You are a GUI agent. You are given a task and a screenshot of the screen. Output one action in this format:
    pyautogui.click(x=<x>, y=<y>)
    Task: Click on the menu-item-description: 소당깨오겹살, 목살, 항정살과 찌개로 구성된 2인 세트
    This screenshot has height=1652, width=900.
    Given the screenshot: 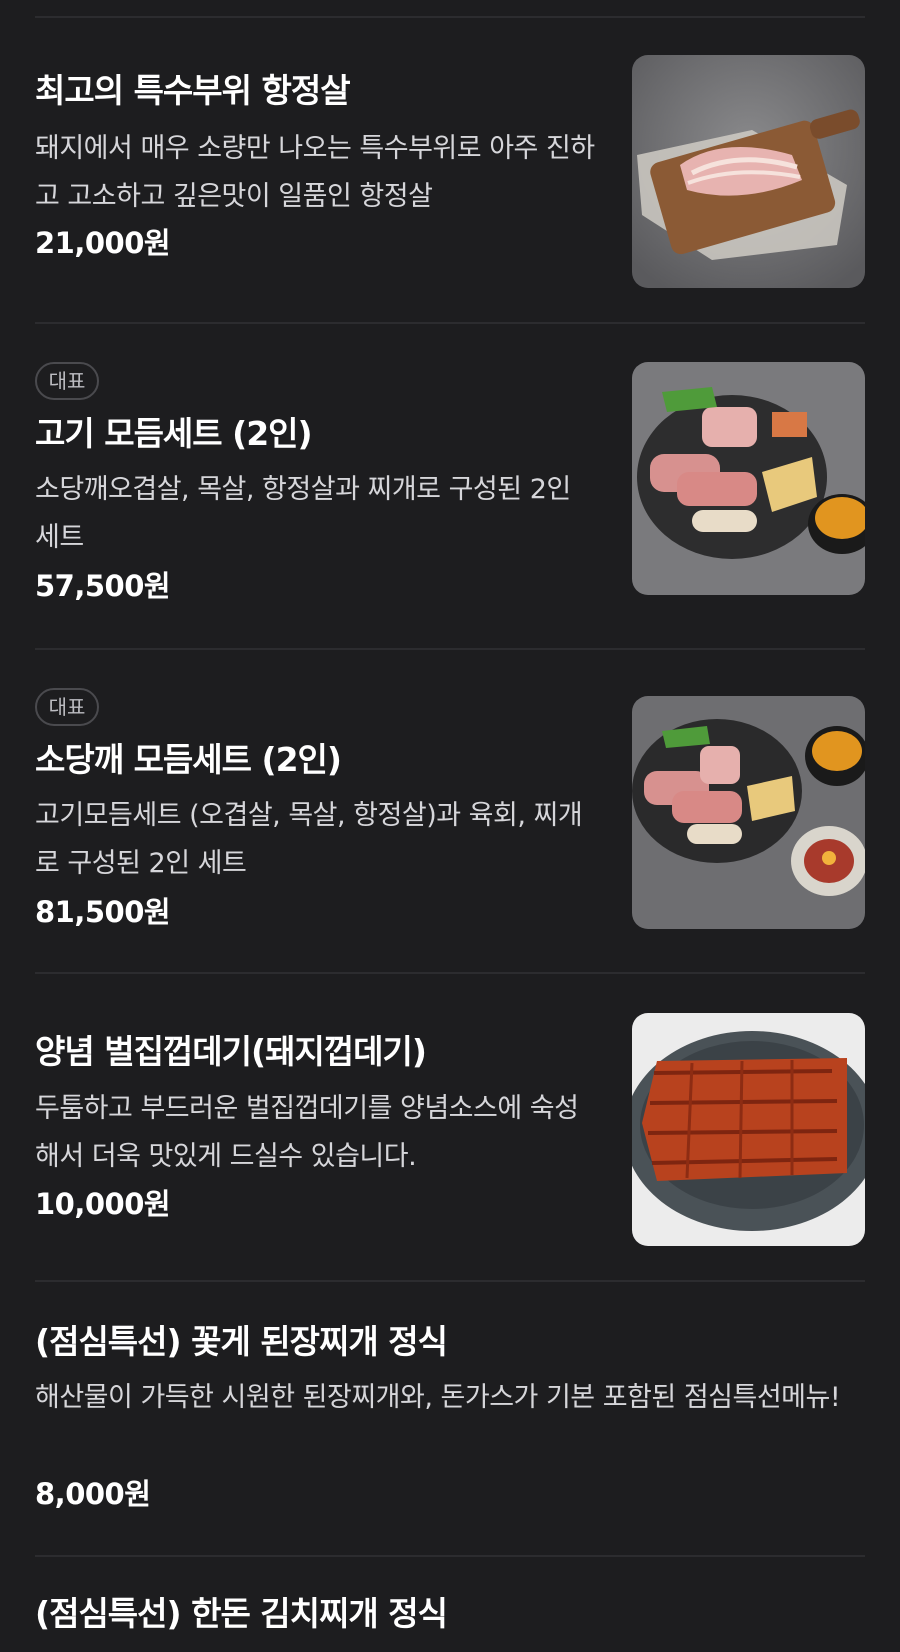 What is the action you would take?
    pyautogui.click(x=303, y=513)
    